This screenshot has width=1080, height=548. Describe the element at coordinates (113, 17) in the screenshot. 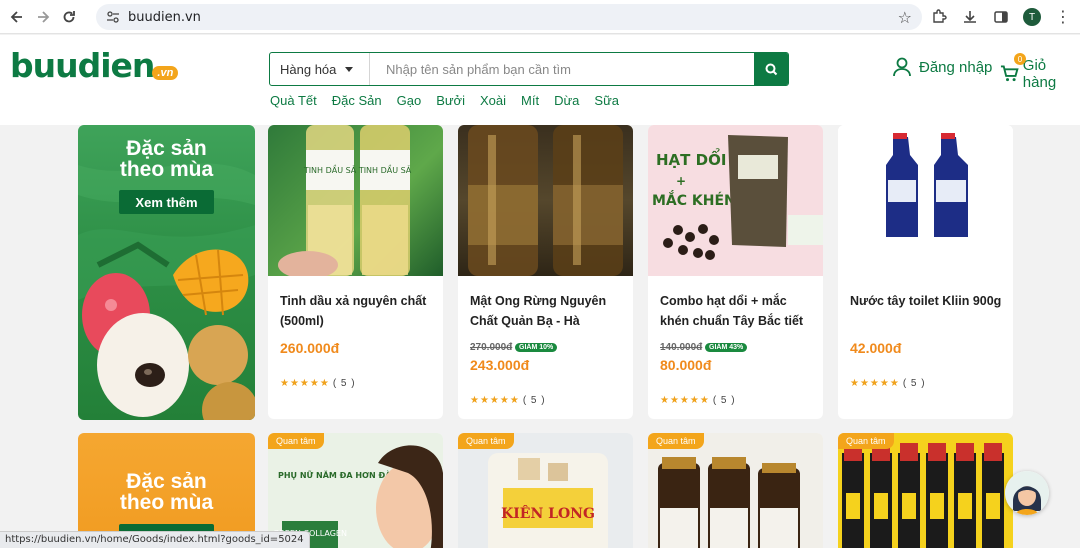

I see `site-settings-icon` at that location.